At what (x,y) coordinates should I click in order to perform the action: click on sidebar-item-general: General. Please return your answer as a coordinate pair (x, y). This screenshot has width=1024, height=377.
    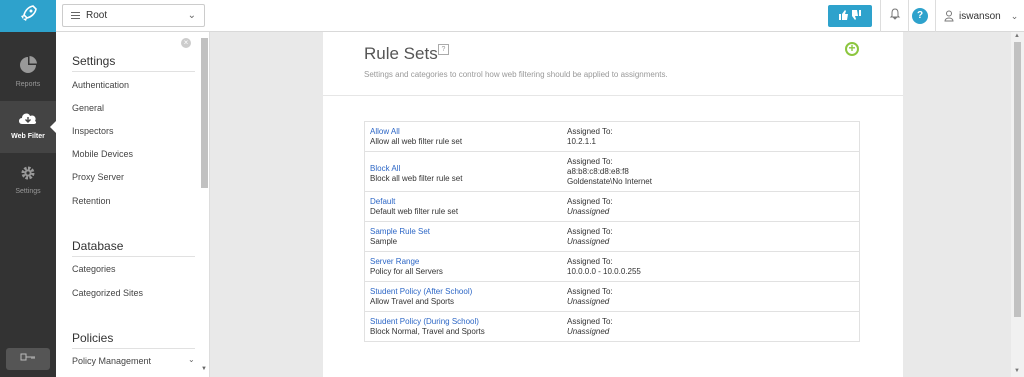
    Looking at the image, I should click on (88, 108).